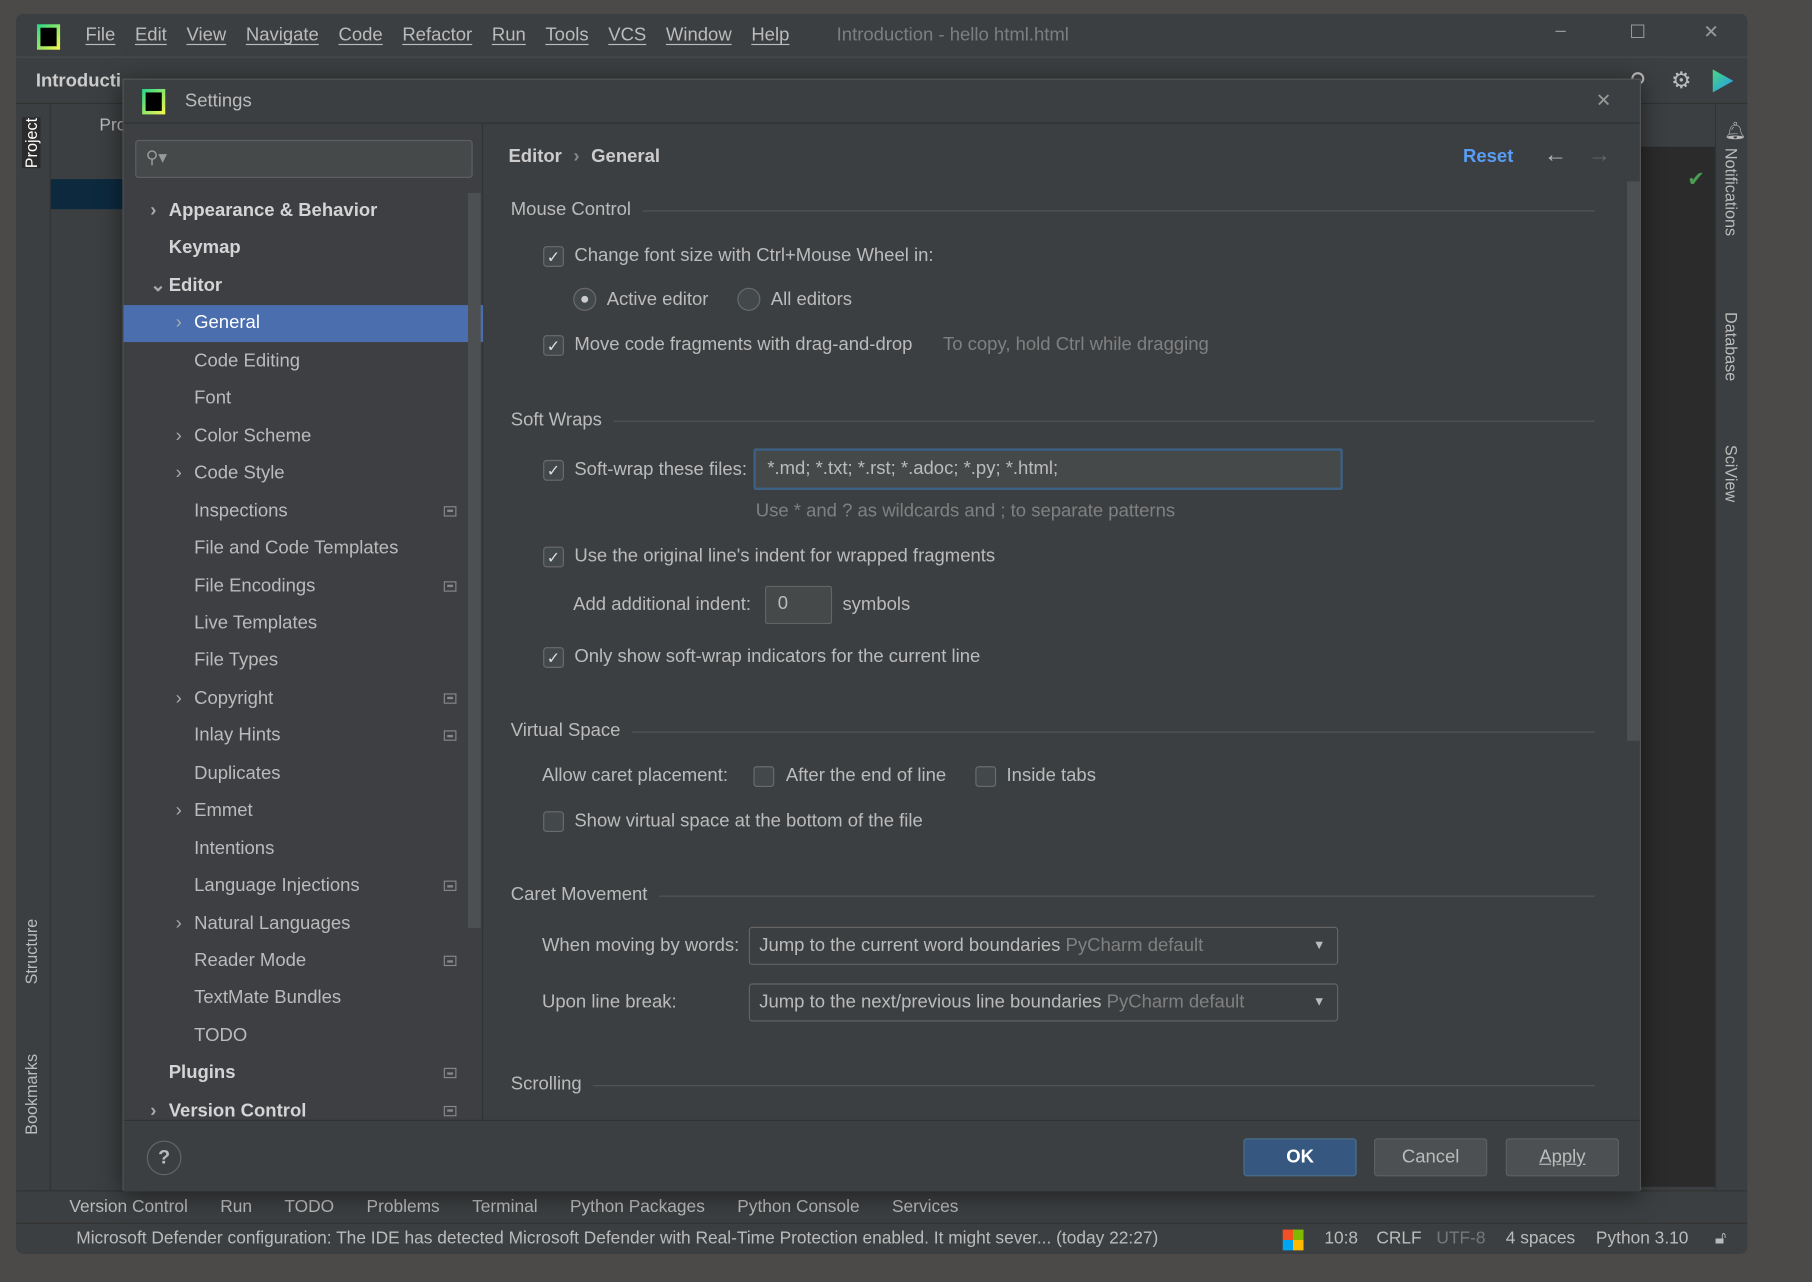 The height and width of the screenshot is (1282, 1812). Describe the element at coordinates (770, 35) in the screenshot. I see `menu-help: Help` at that location.